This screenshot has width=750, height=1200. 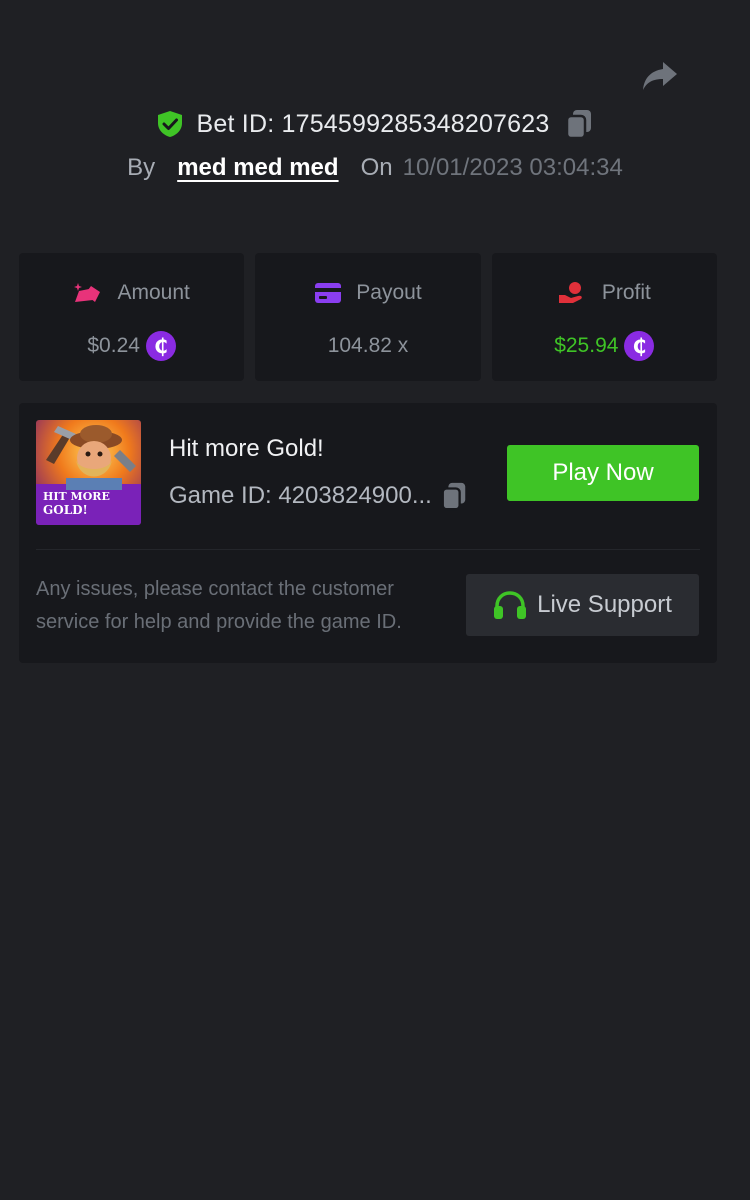 I want to click on card-icon, so click(x=328, y=293).